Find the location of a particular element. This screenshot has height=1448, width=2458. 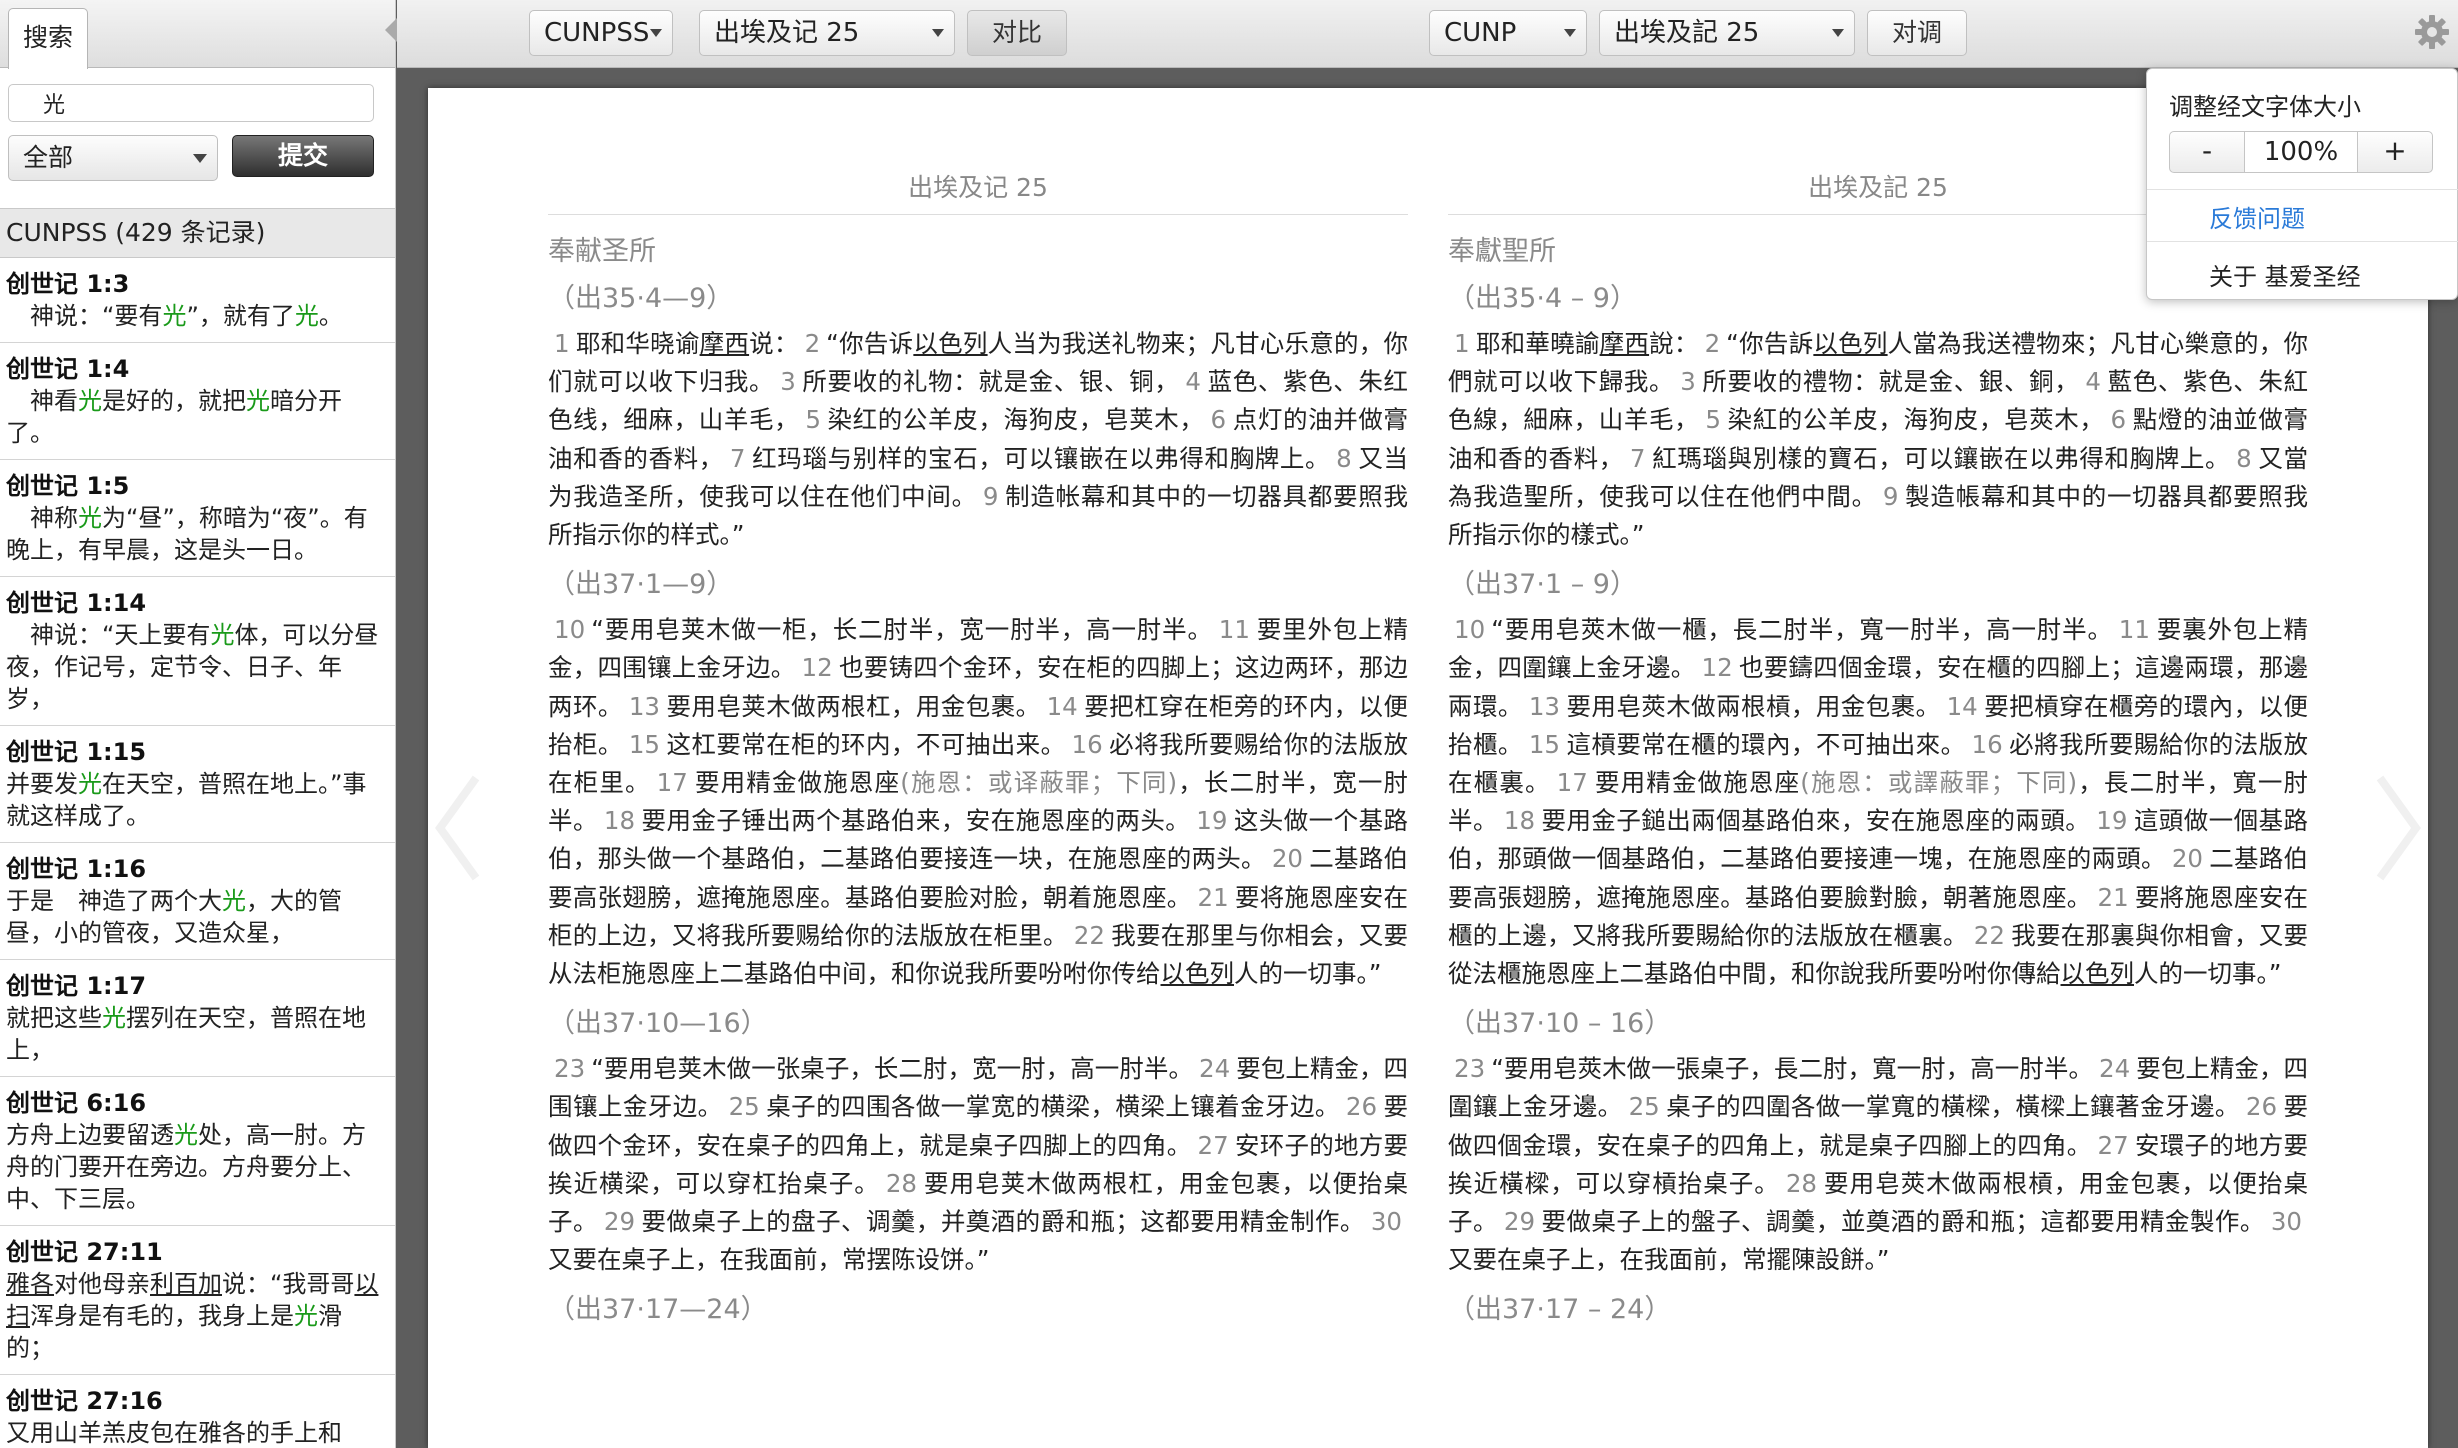

verse-text: 就把这些 is located at coordinates (54, 1018).